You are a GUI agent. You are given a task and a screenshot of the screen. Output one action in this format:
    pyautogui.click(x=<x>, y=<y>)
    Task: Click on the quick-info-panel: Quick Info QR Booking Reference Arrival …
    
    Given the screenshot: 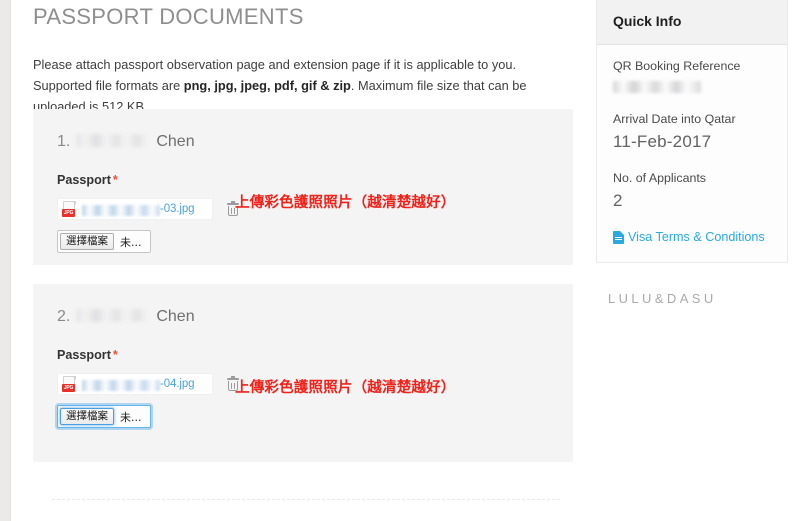 What is the action you would take?
    pyautogui.click(x=692, y=131)
    